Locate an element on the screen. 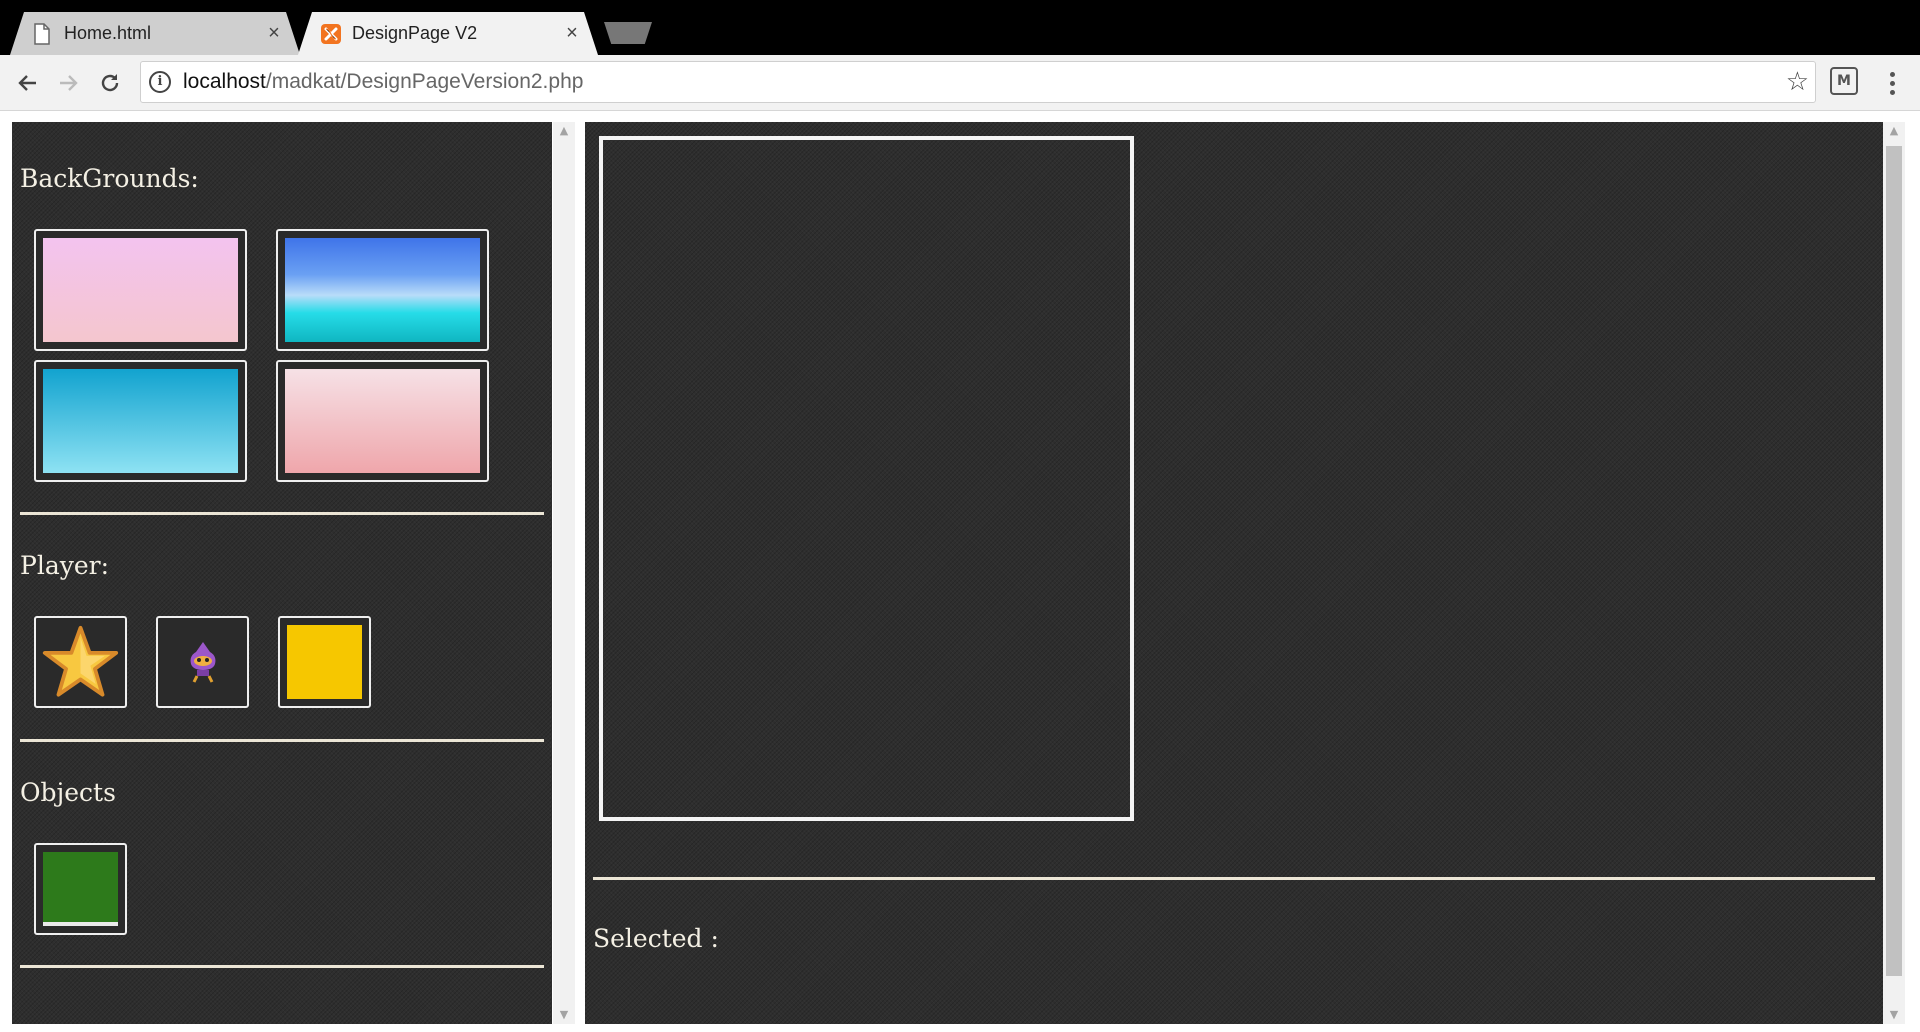 Image resolution: width=1920 pixels, height=1032 pixels. xampp-icon is located at coordinates (330, 34).